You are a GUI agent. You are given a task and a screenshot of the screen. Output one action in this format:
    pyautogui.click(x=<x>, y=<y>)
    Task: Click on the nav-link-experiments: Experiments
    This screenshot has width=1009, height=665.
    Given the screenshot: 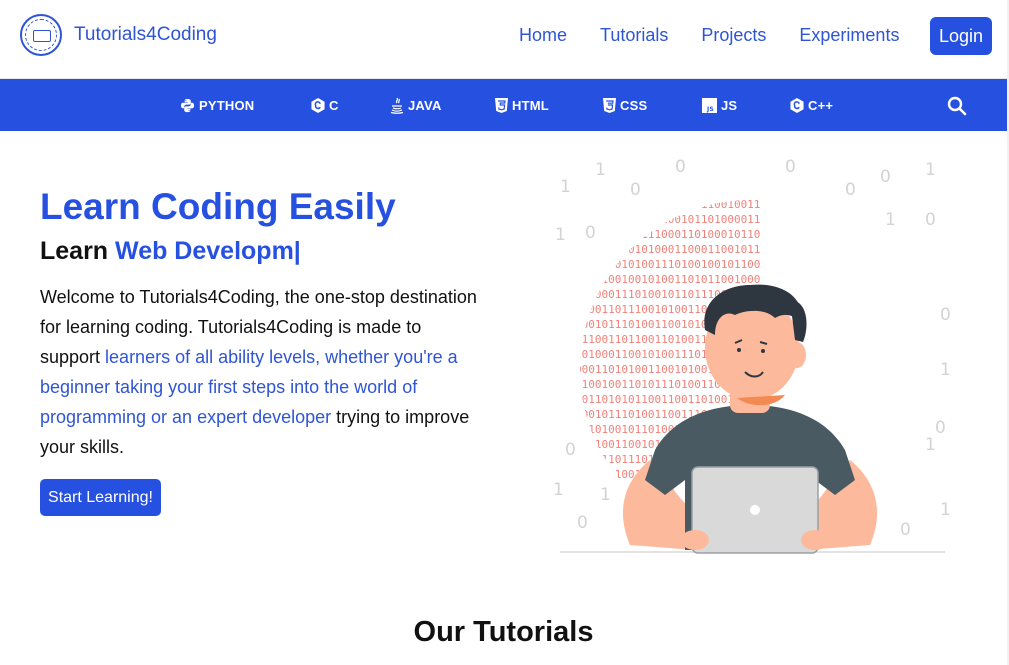 What is the action you would take?
    pyautogui.click(x=849, y=35)
    